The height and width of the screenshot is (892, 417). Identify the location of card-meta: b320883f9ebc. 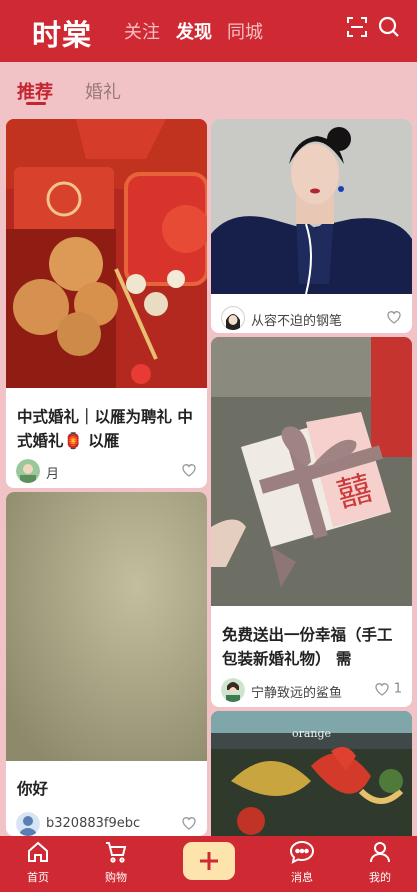
(106, 824).